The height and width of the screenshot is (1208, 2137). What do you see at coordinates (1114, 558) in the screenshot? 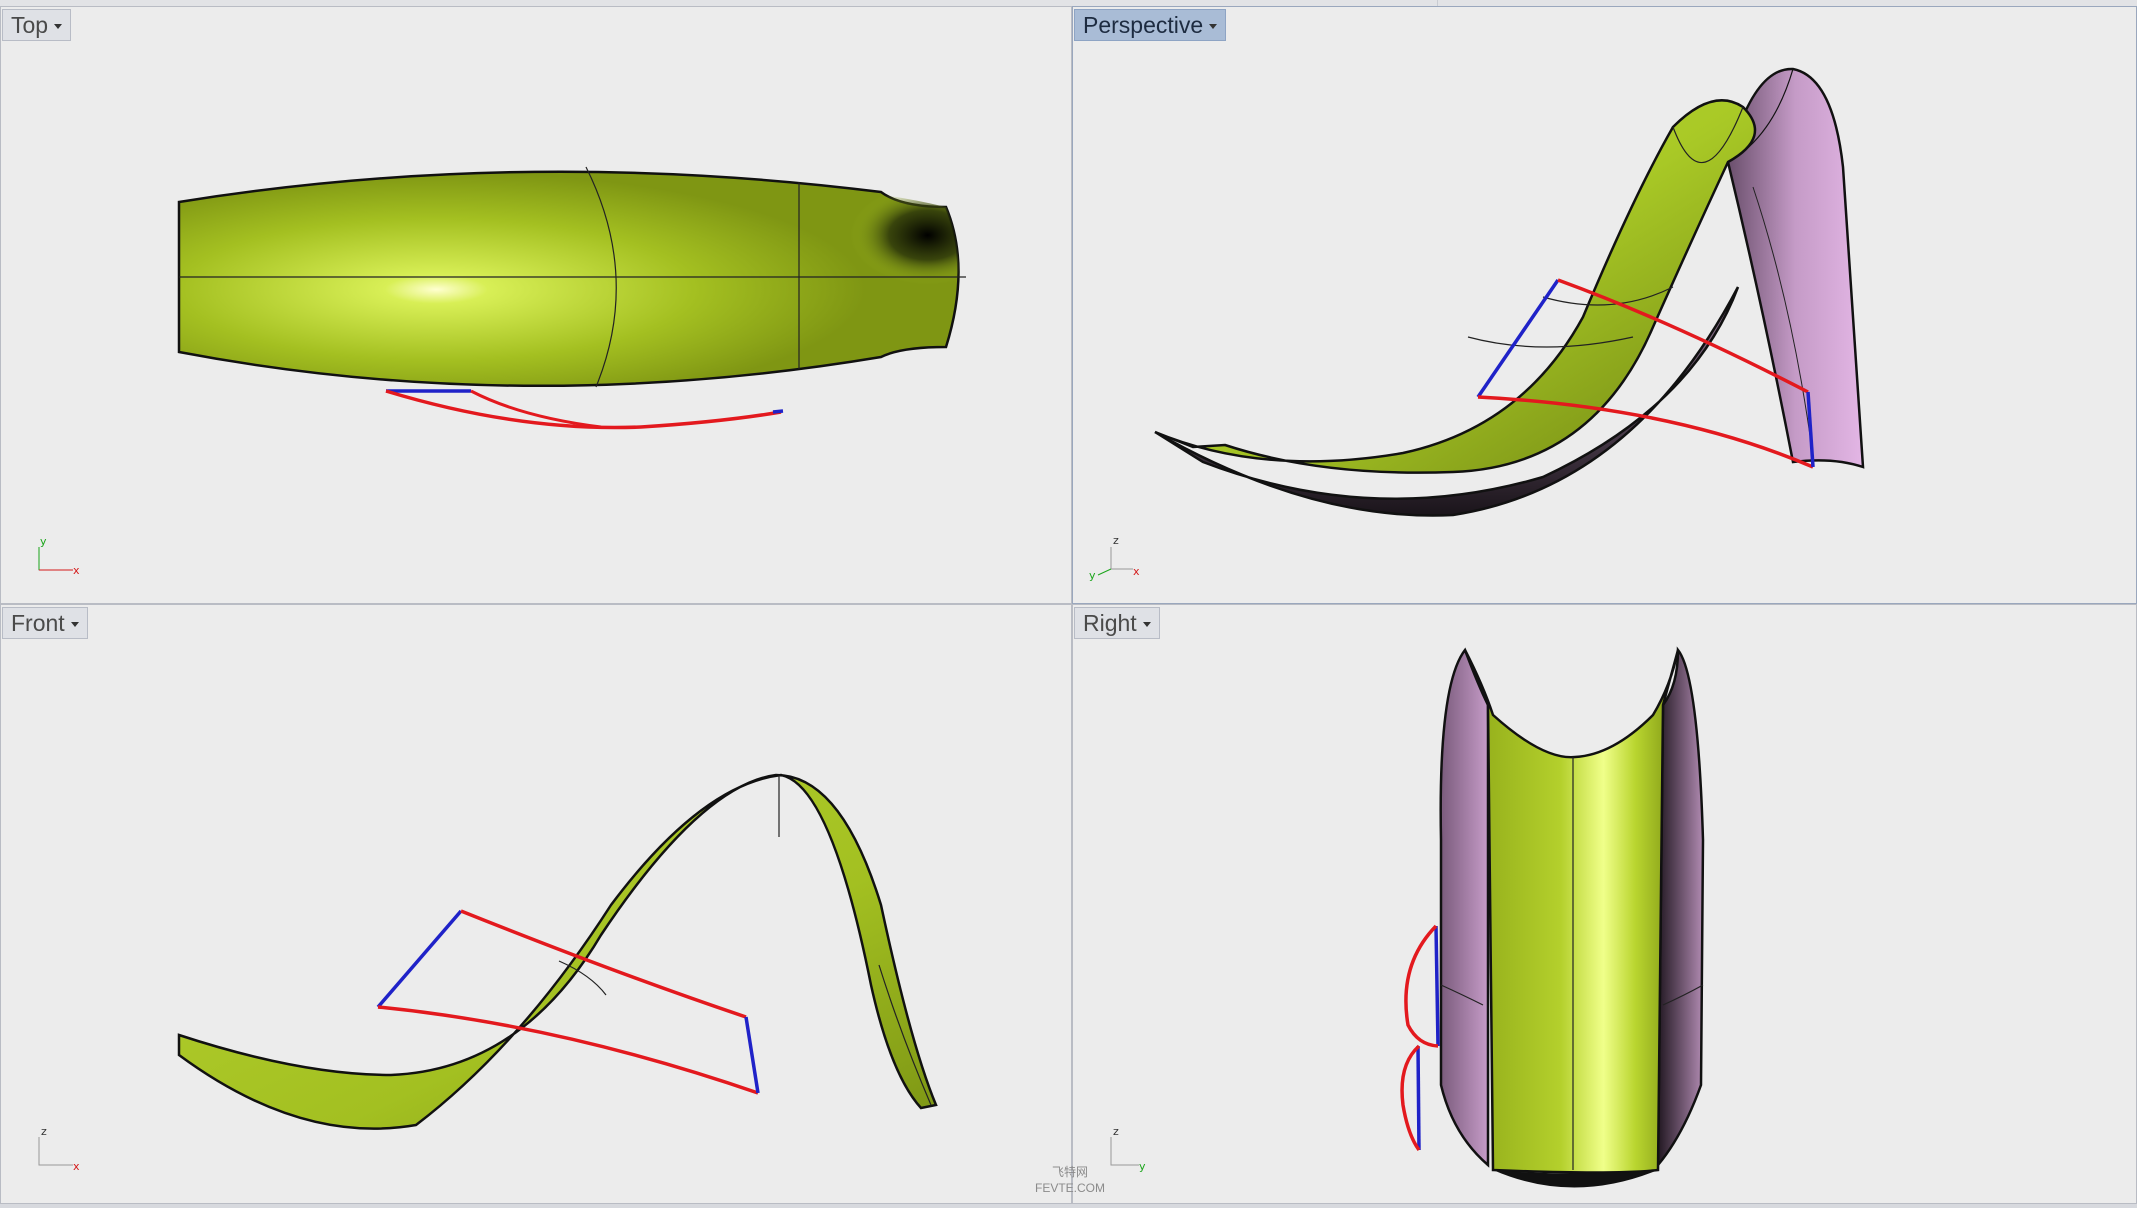
I see `perspective-axis-icon: z x y` at bounding box center [1114, 558].